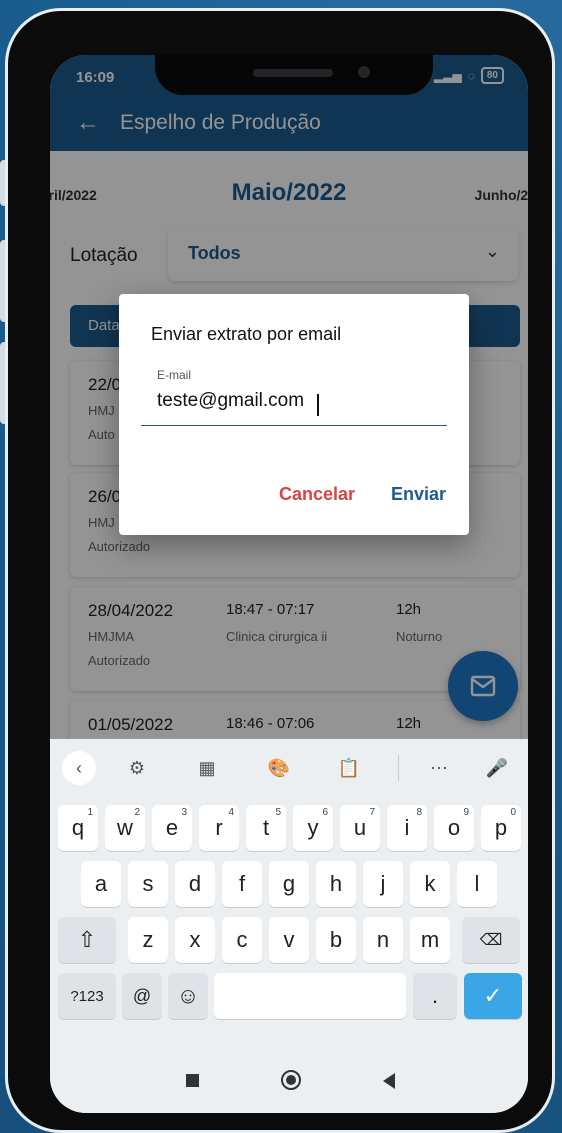  What do you see at coordinates (289, 940) in the screenshot?
I see `key-v: v` at bounding box center [289, 940].